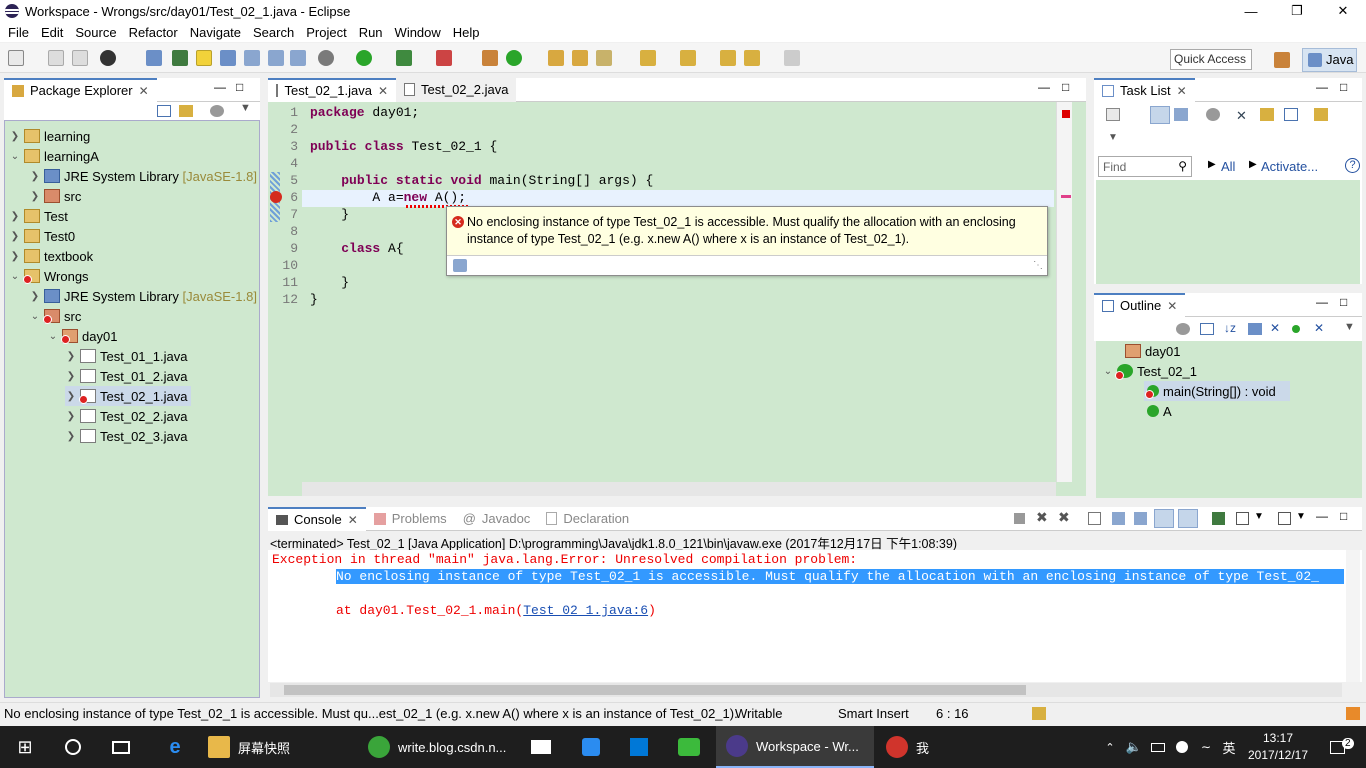 The image size is (1366, 768). I want to click on menu-run: Run, so click(372, 32).